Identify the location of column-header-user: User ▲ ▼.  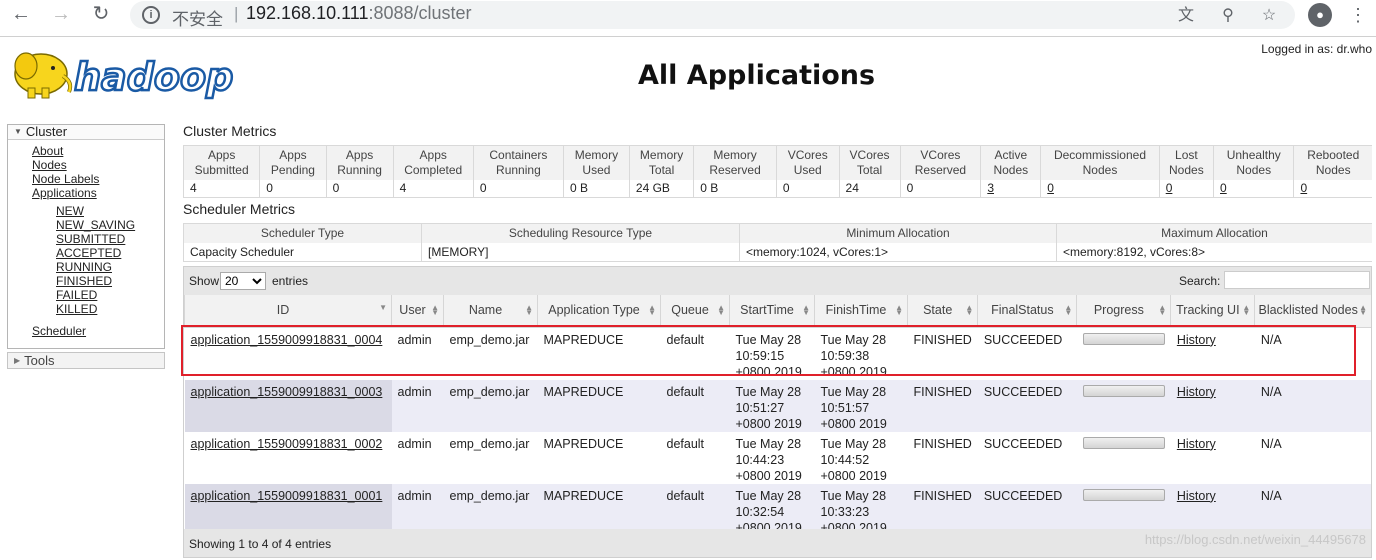
(417, 311).